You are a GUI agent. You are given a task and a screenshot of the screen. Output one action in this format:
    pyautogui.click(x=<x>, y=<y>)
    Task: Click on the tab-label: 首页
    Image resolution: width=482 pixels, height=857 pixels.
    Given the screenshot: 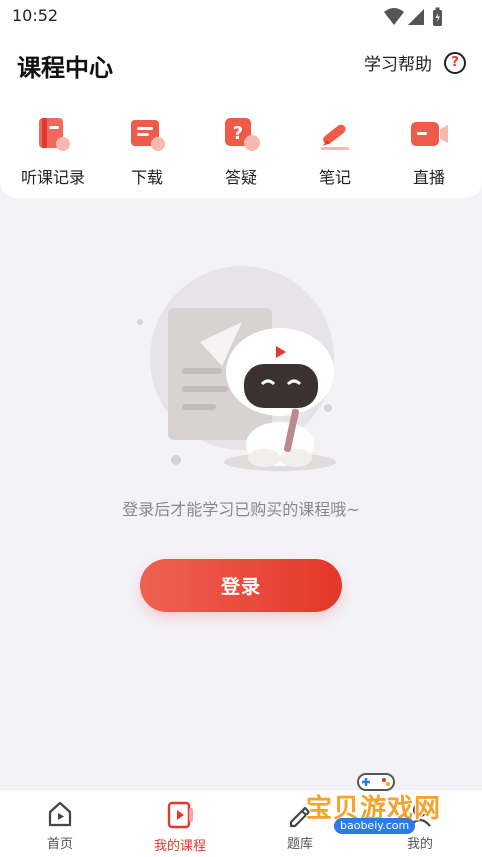 What is the action you would take?
    pyautogui.click(x=59, y=844)
    